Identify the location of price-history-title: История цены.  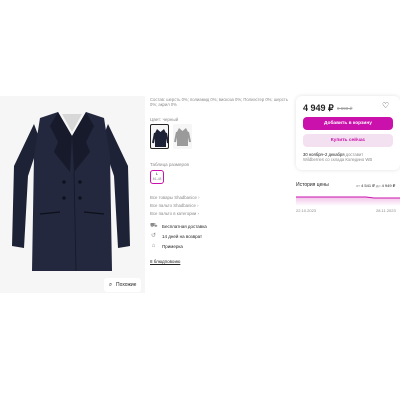
(312, 185).